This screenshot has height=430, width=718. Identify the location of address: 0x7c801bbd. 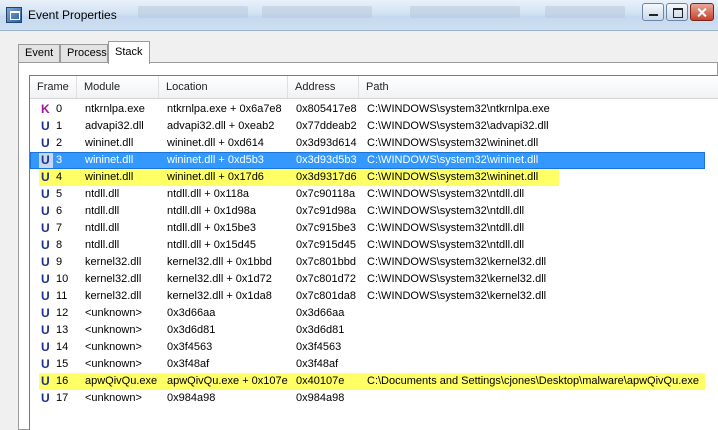
(326, 262).